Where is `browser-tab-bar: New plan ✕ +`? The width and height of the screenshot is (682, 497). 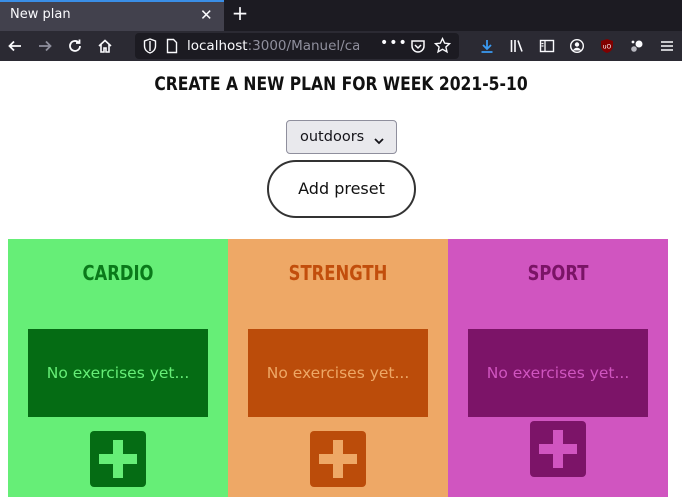
browser-tab-bar: New plan ✕ + is located at coordinates (341, 15).